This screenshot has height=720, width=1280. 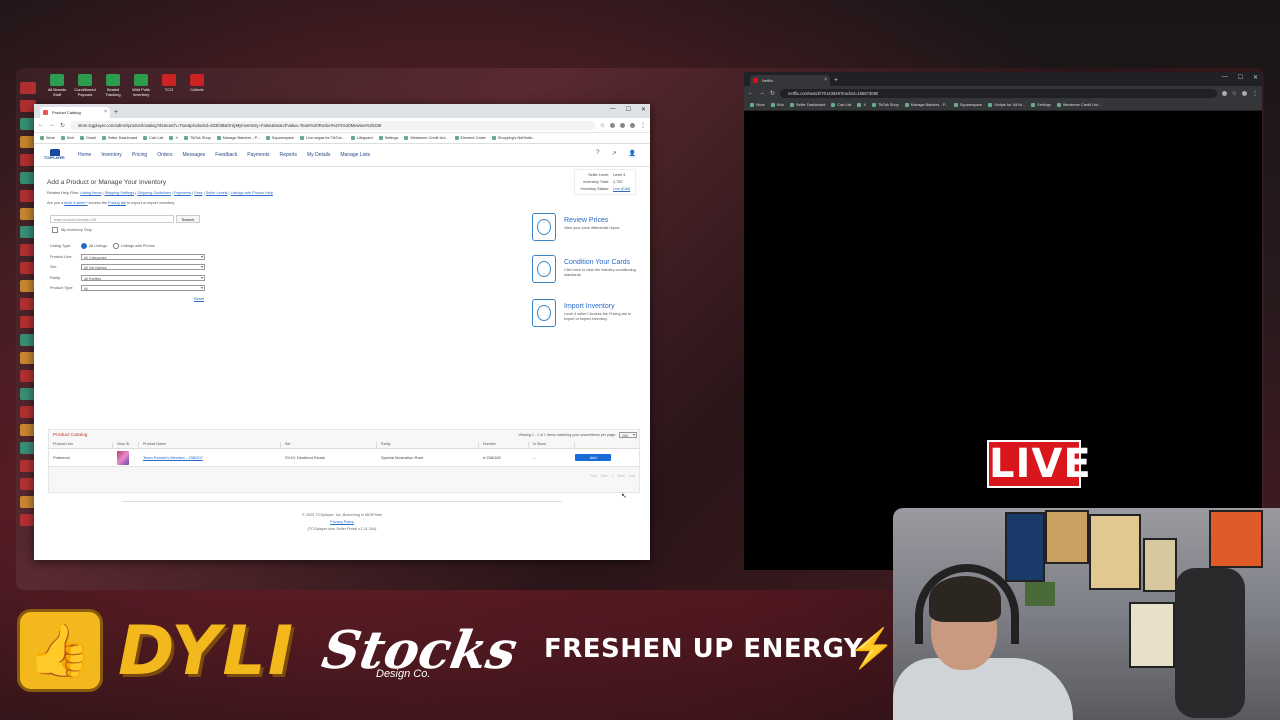 I want to click on product-name-link: Team Rocket's Mewtwo - 238/207, so click(x=173, y=457).